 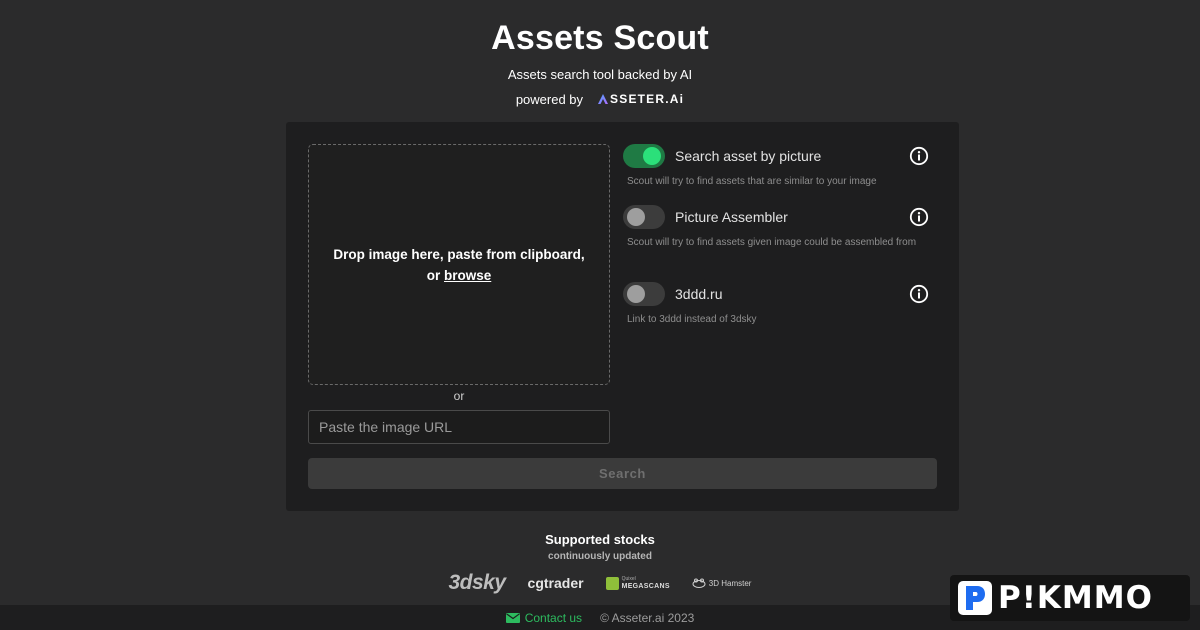 I want to click on pikmmo-watermark: P!KMMO, so click(x=1070, y=598).